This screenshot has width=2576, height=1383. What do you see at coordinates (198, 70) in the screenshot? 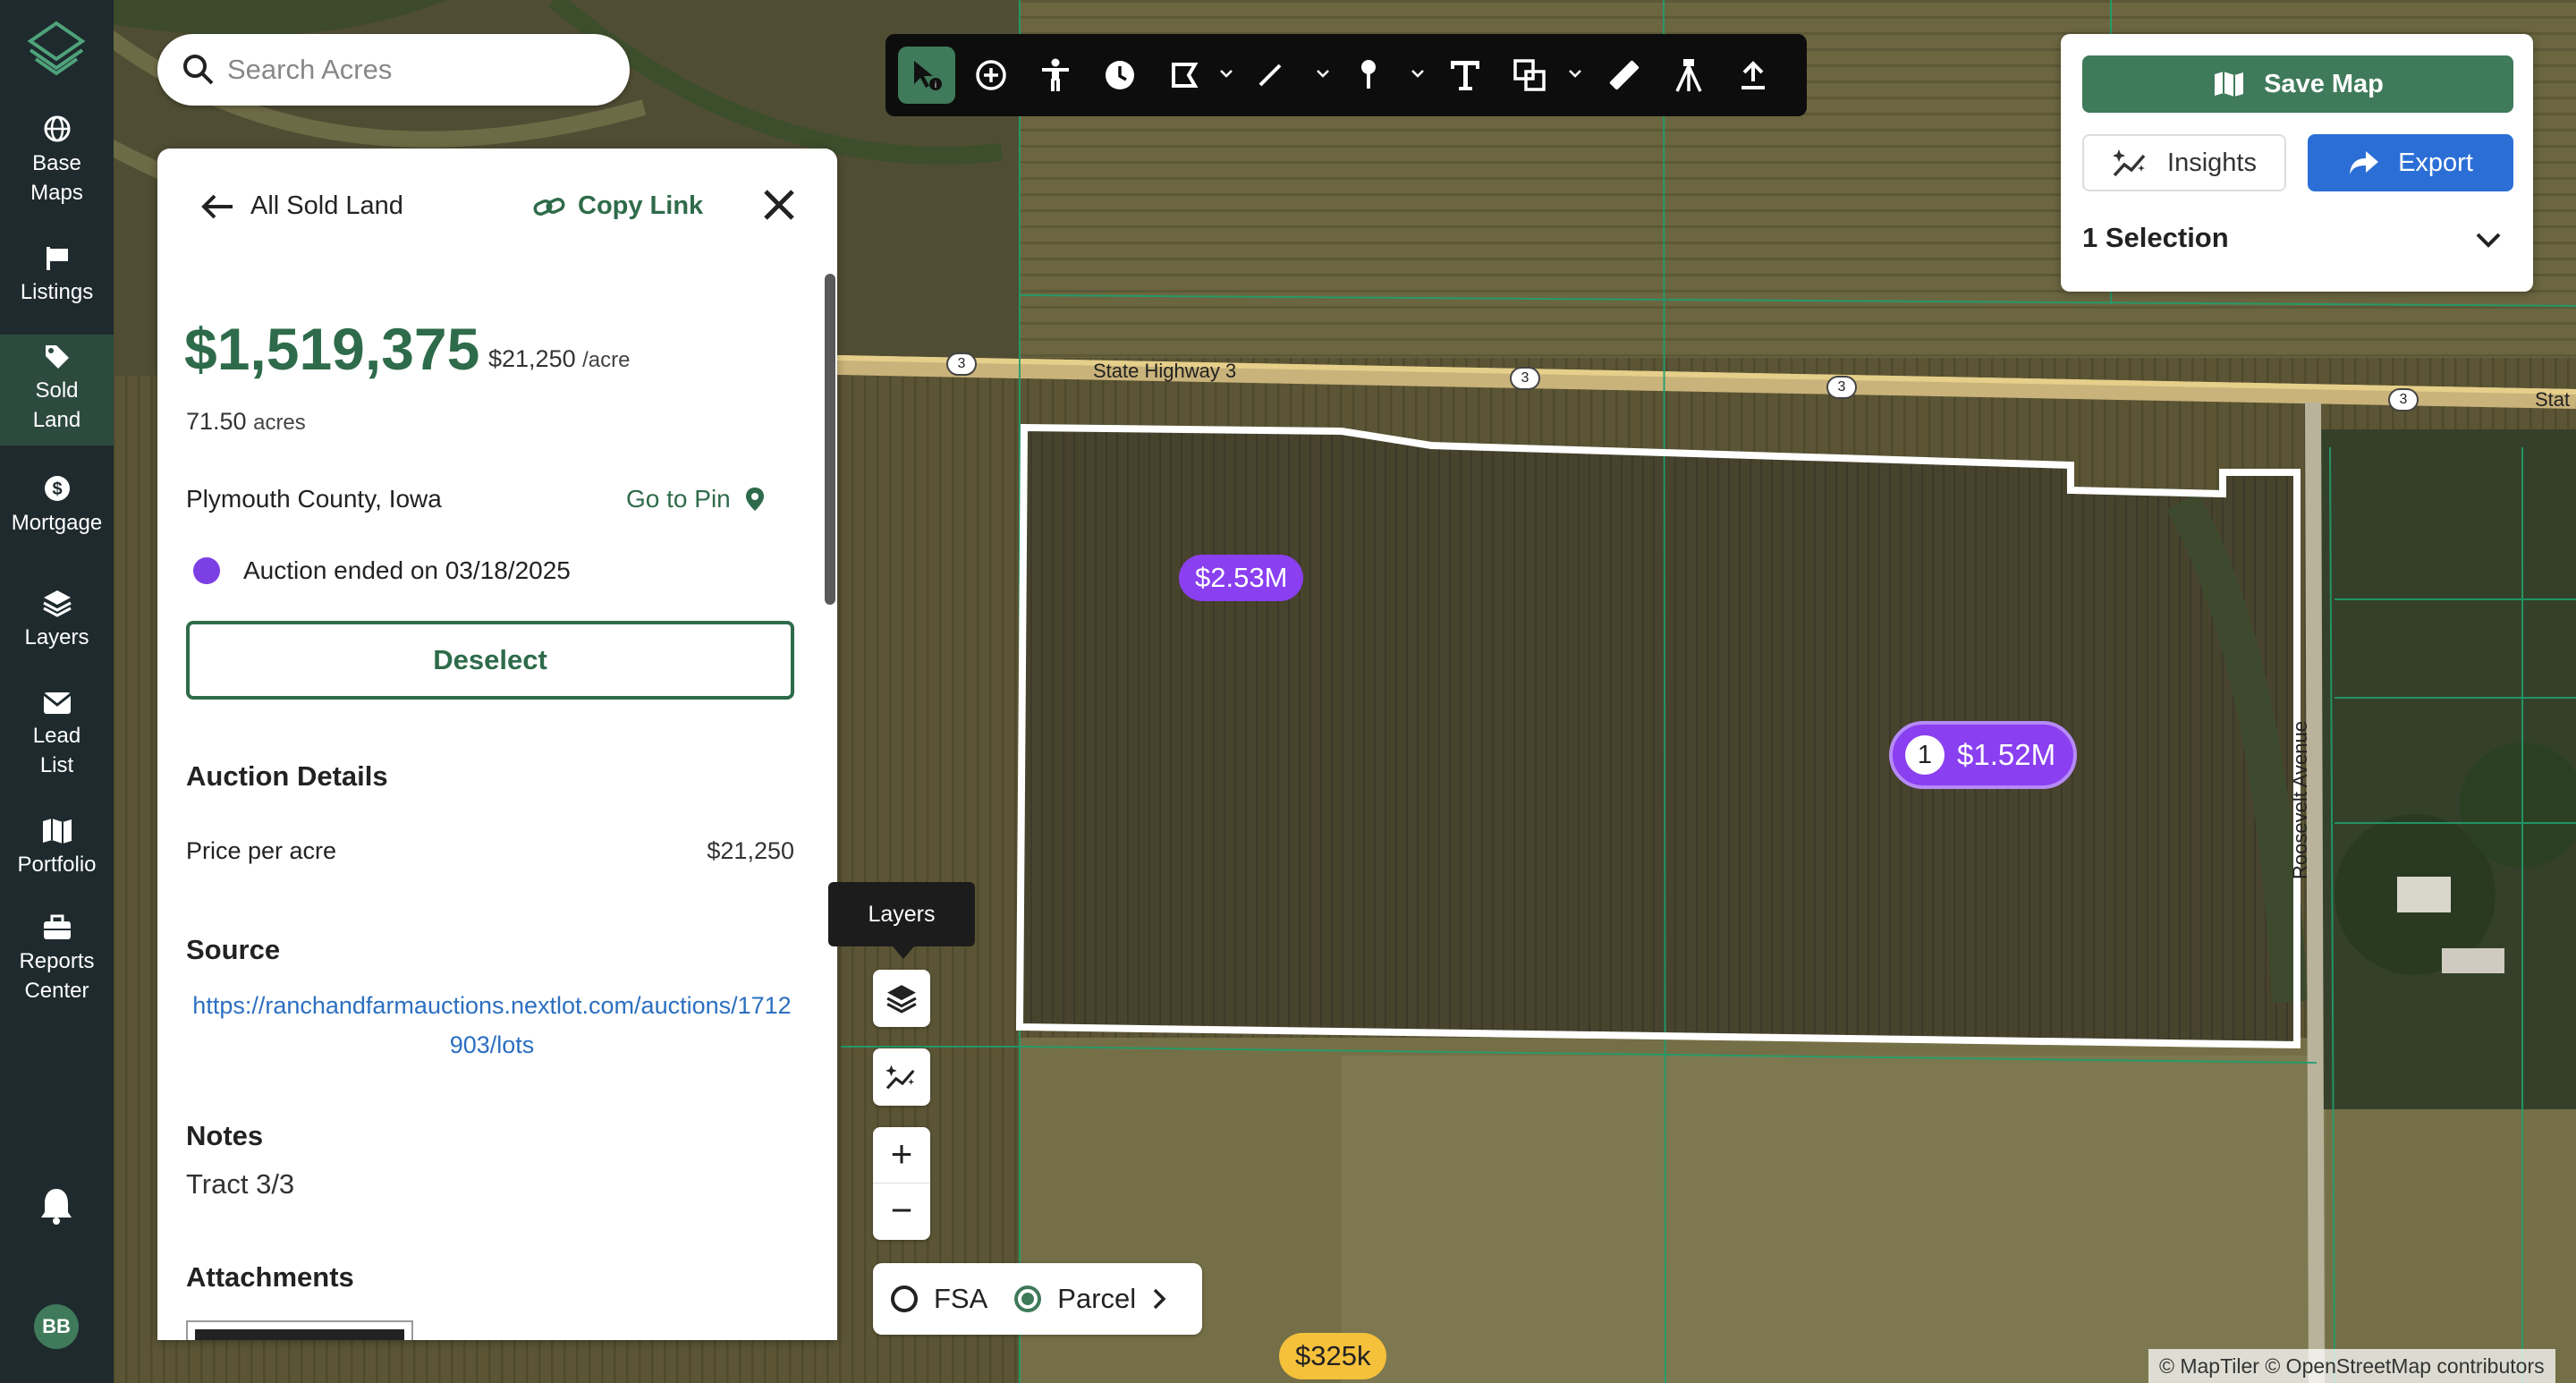
I see `search-icon` at bounding box center [198, 70].